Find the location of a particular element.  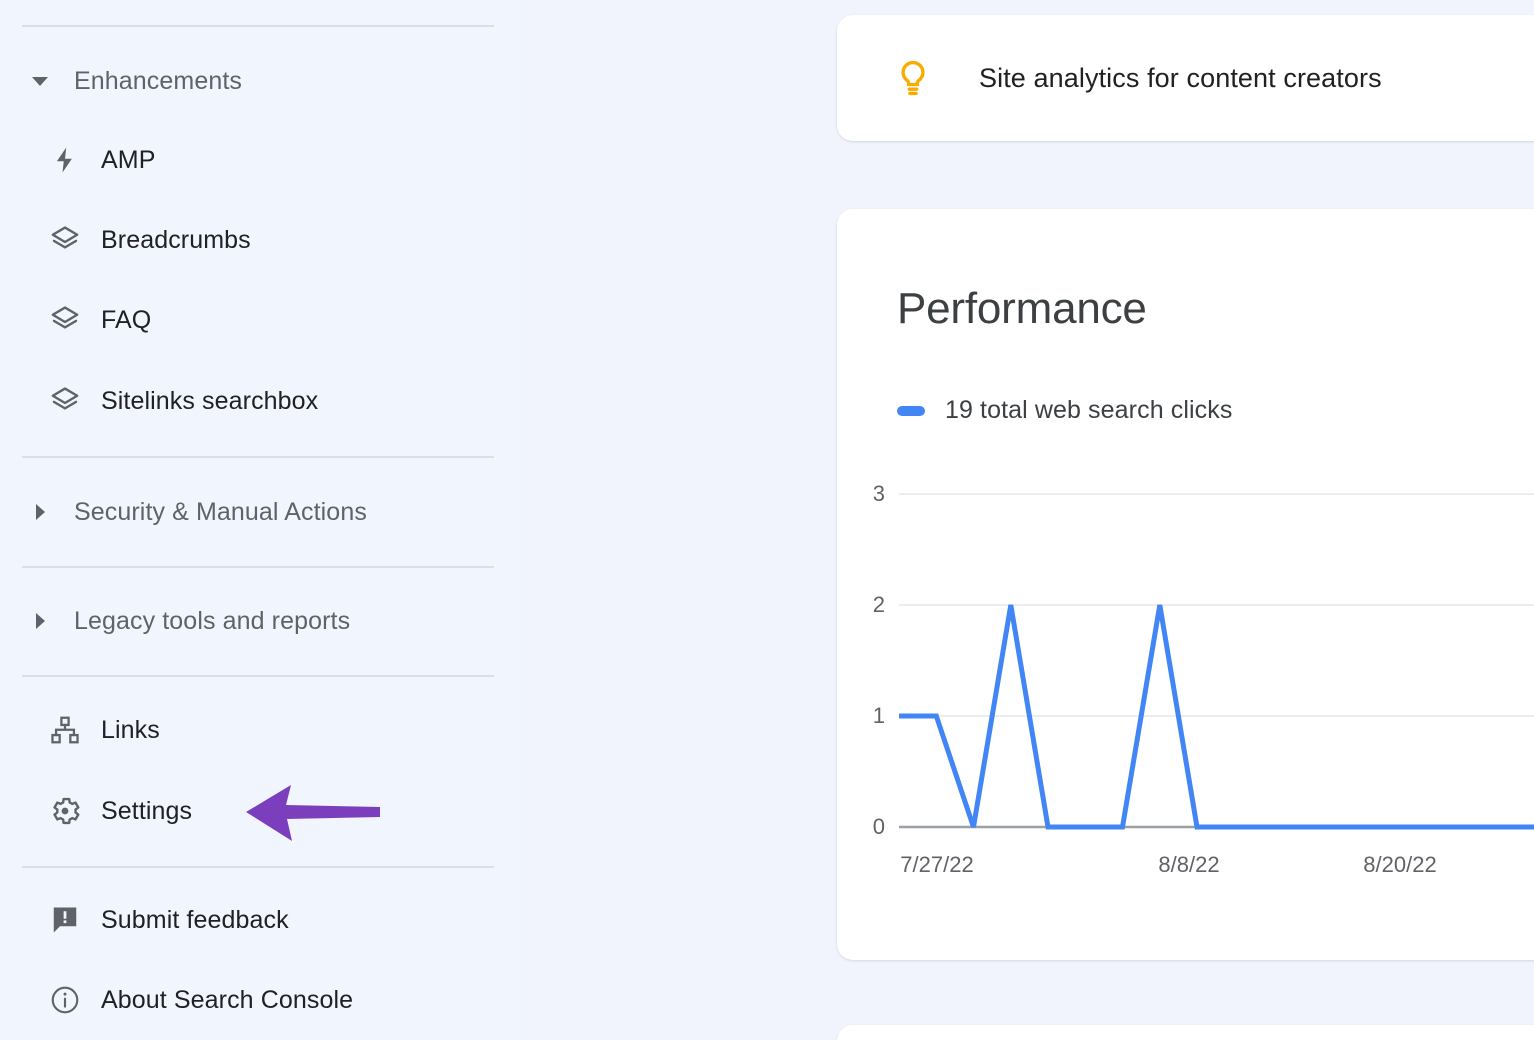

sidebar-item-label: Settings is located at coordinates (147, 810).